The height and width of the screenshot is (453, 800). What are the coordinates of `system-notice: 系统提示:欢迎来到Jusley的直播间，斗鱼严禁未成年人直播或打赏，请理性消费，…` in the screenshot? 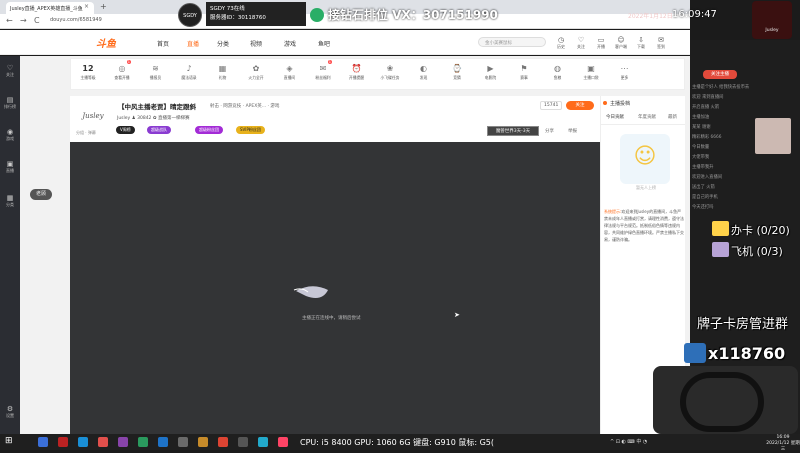 It's located at (644, 225).